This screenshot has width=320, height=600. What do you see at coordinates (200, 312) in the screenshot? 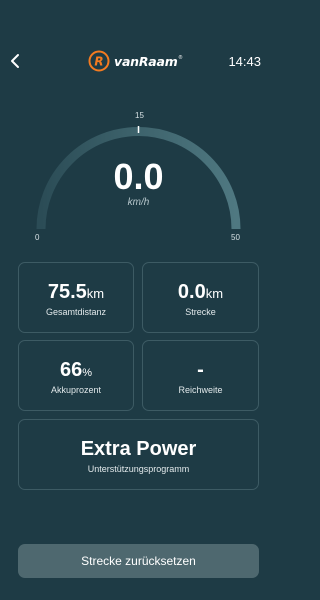
I see `trip-distance-label: Strecke` at bounding box center [200, 312].